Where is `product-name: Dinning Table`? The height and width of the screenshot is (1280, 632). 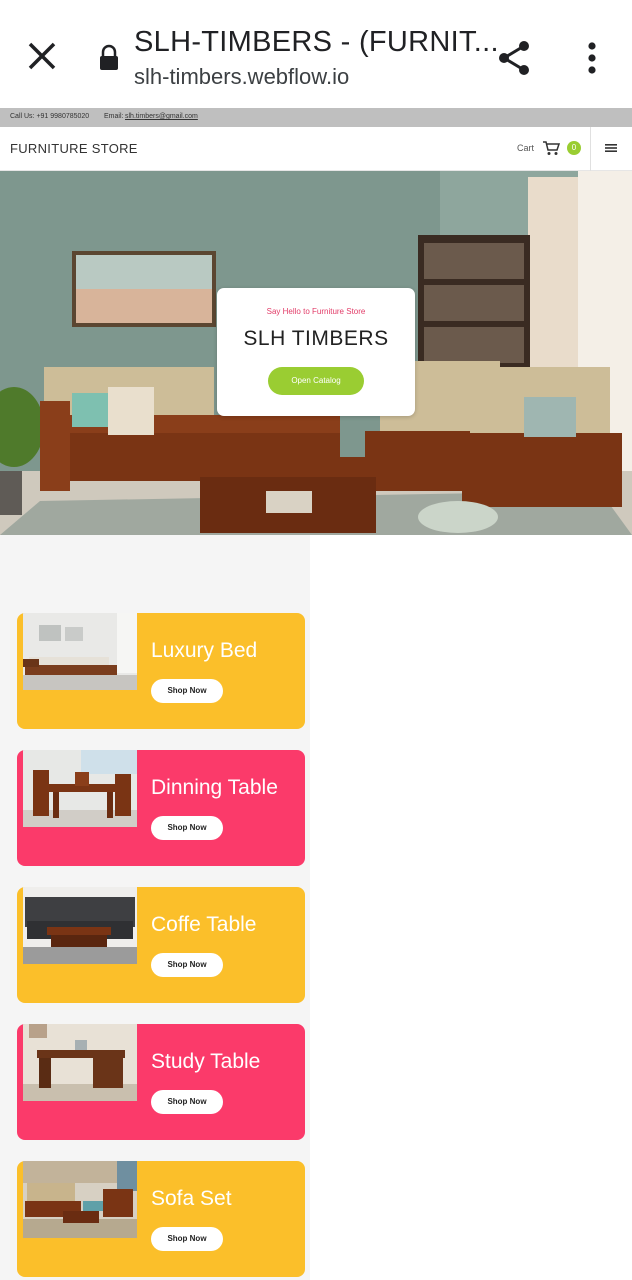 product-name: Dinning Table is located at coordinates (214, 787).